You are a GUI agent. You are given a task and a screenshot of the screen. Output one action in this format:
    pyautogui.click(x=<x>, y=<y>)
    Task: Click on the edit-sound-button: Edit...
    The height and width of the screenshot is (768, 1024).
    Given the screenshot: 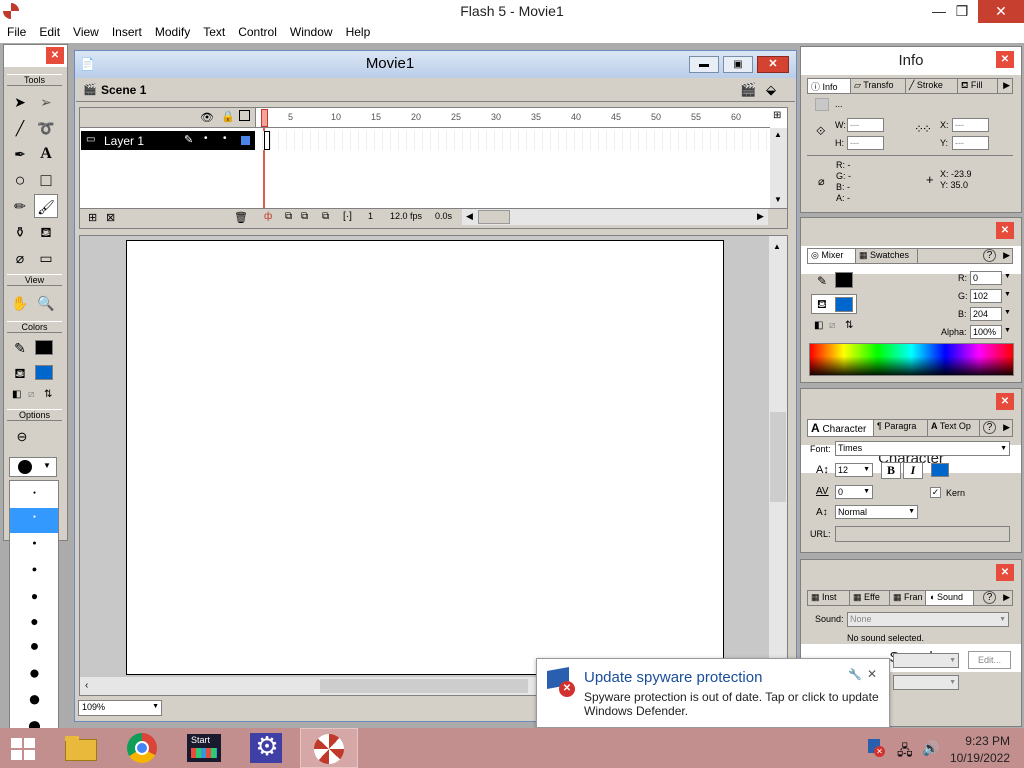 What is the action you would take?
    pyautogui.click(x=989, y=660)
    